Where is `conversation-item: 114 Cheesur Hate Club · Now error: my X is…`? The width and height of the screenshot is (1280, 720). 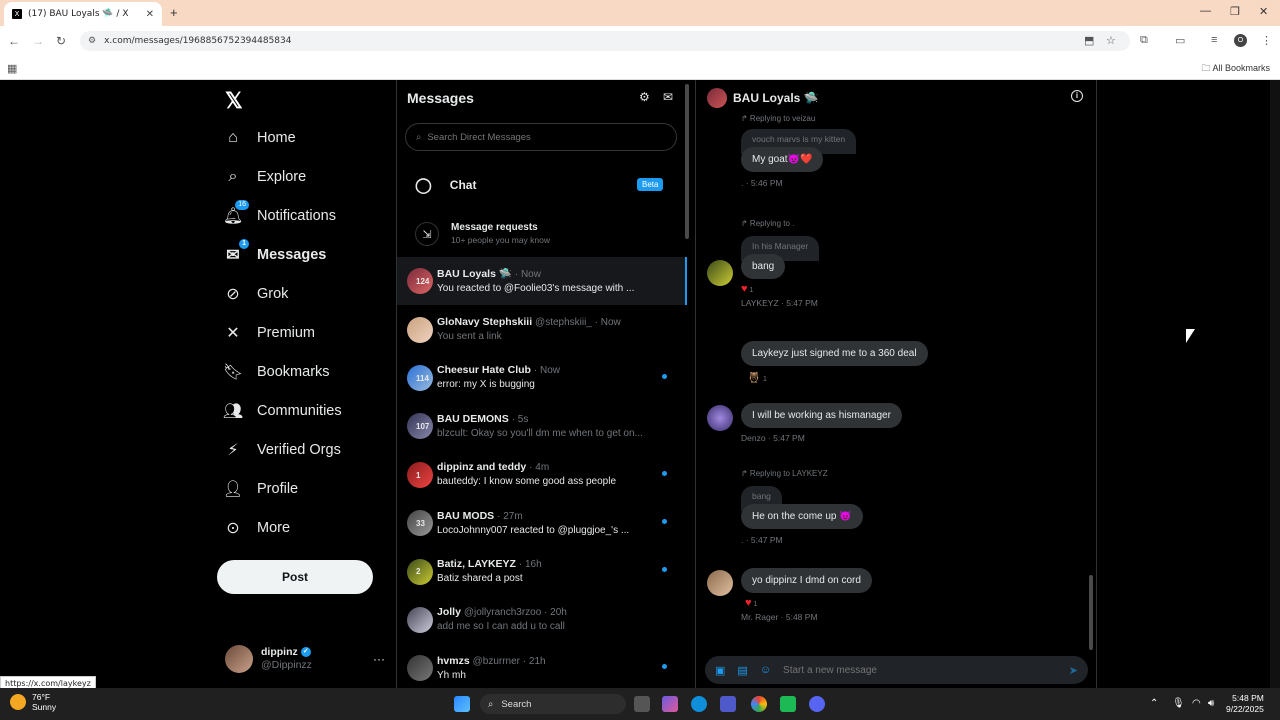 conversation-item: 114 Cheesur Hate Club · Now error: my X is… is located at coordinates (542, 378).